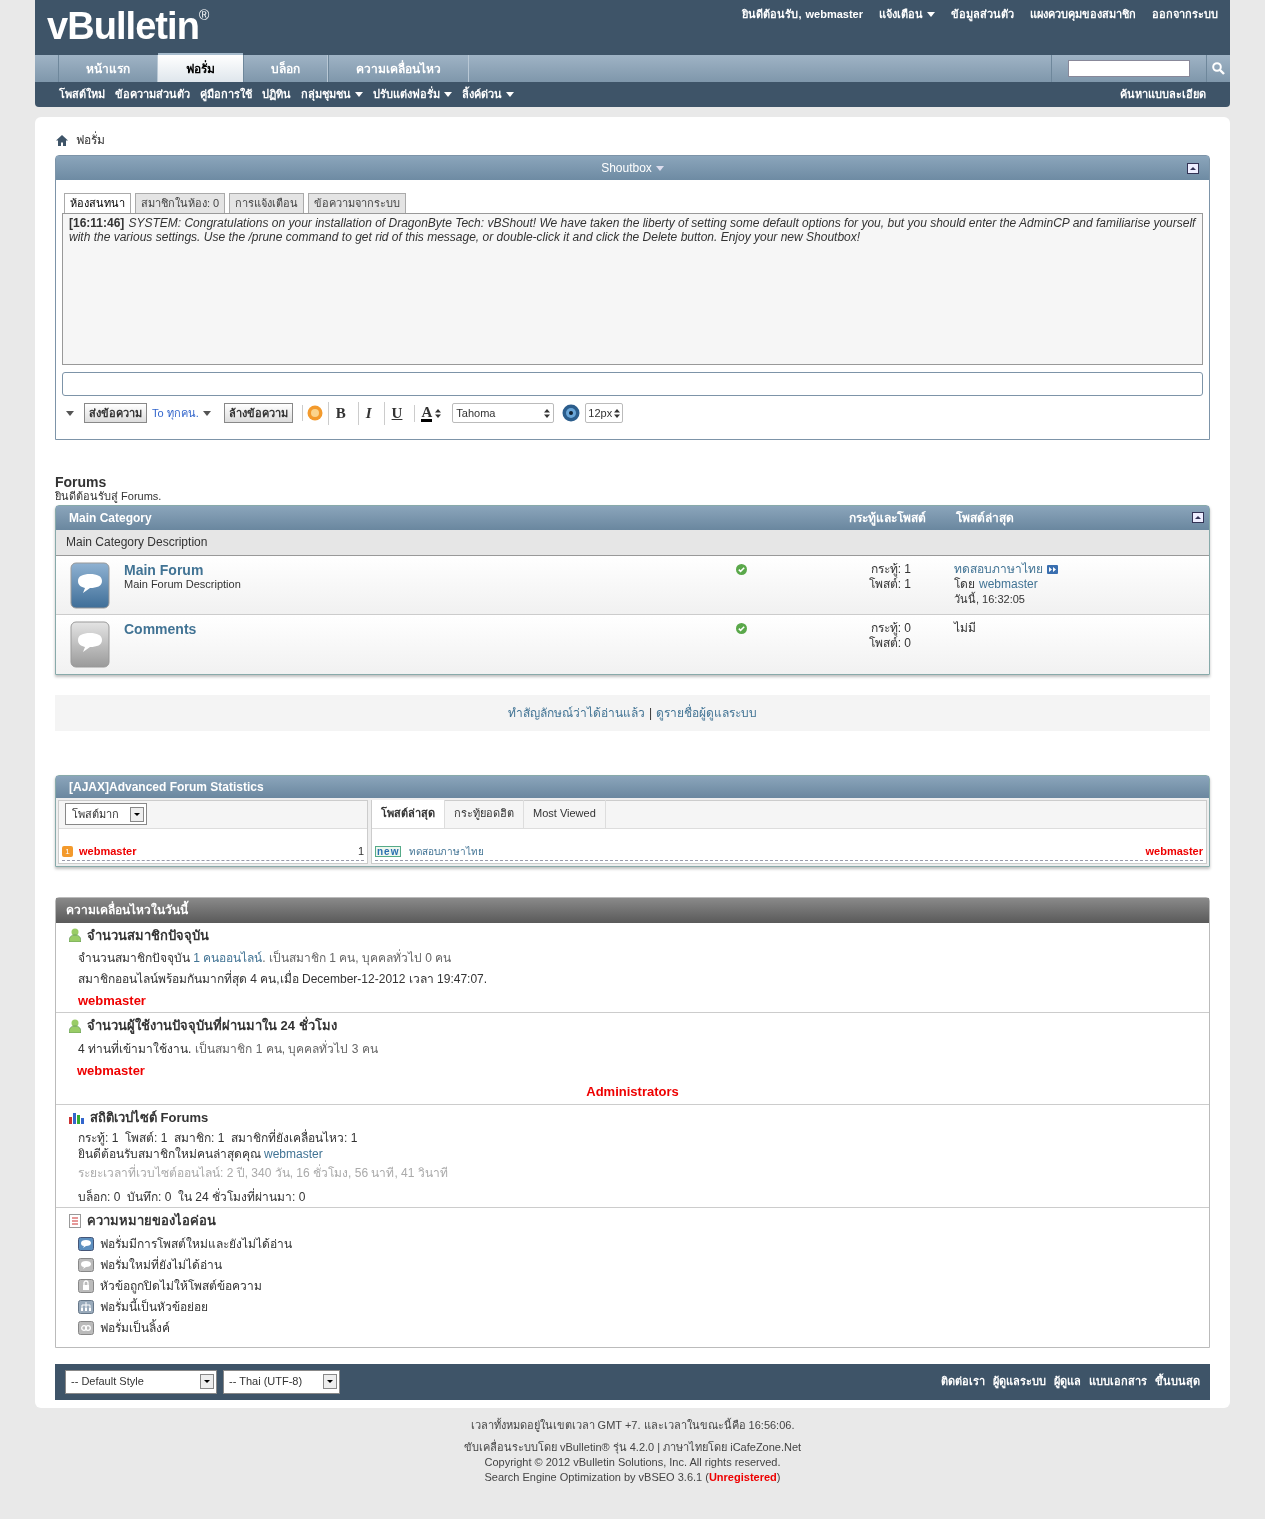 This screenshot has width=1265, height=1519. What do you see at coordinates (82, 94) in the screenshot?
I see `subnav-link: โพสต์ใหม่` at bounding box center [82, 94].